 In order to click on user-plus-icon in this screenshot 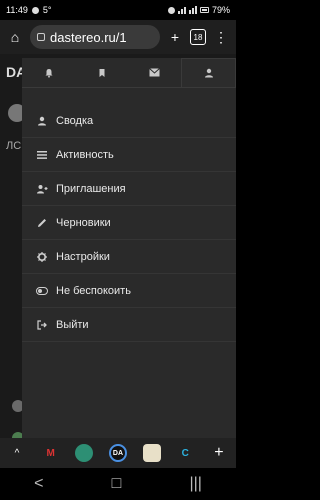, I will do `click(42, 189)`.